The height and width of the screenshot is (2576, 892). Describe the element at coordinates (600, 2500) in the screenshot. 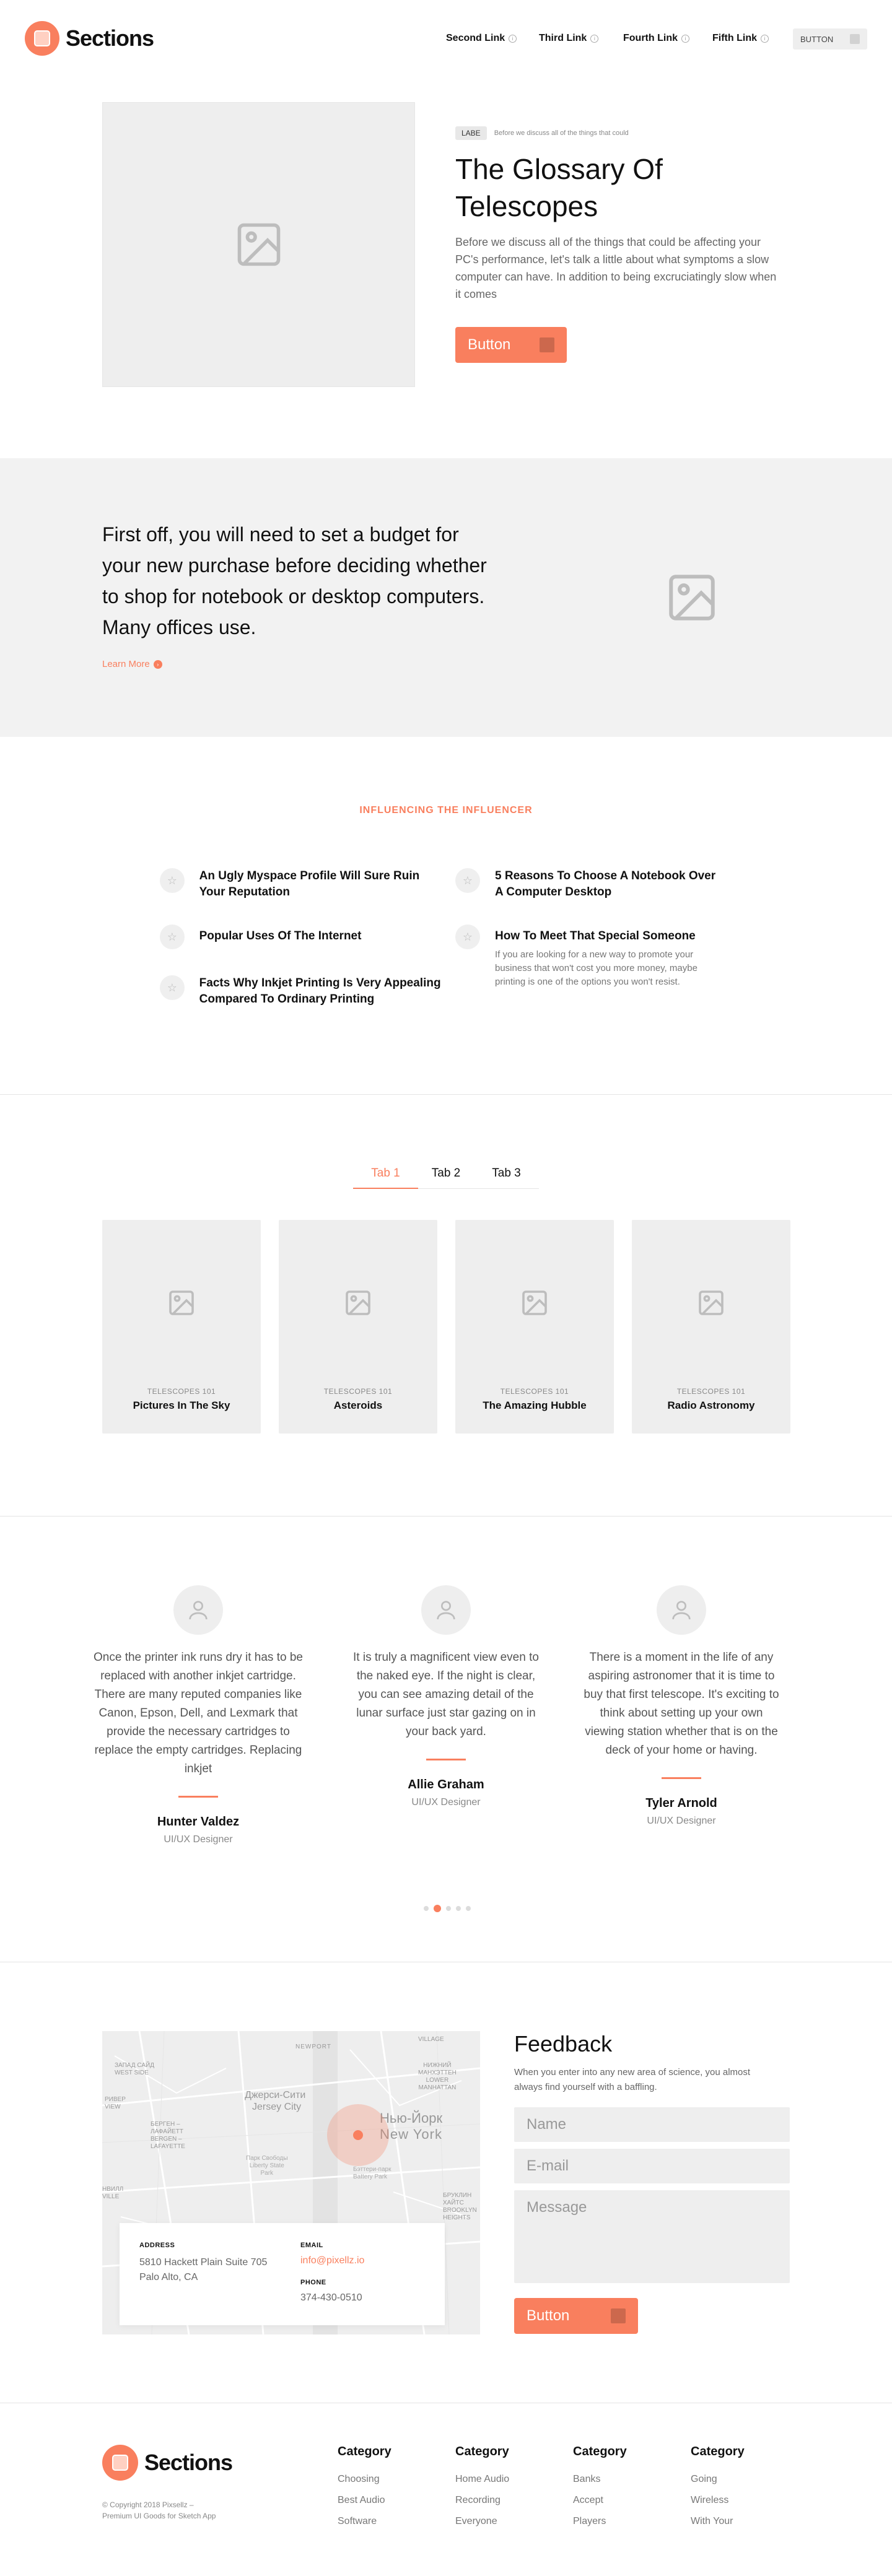

I see `footer-link: Accept` at that location.